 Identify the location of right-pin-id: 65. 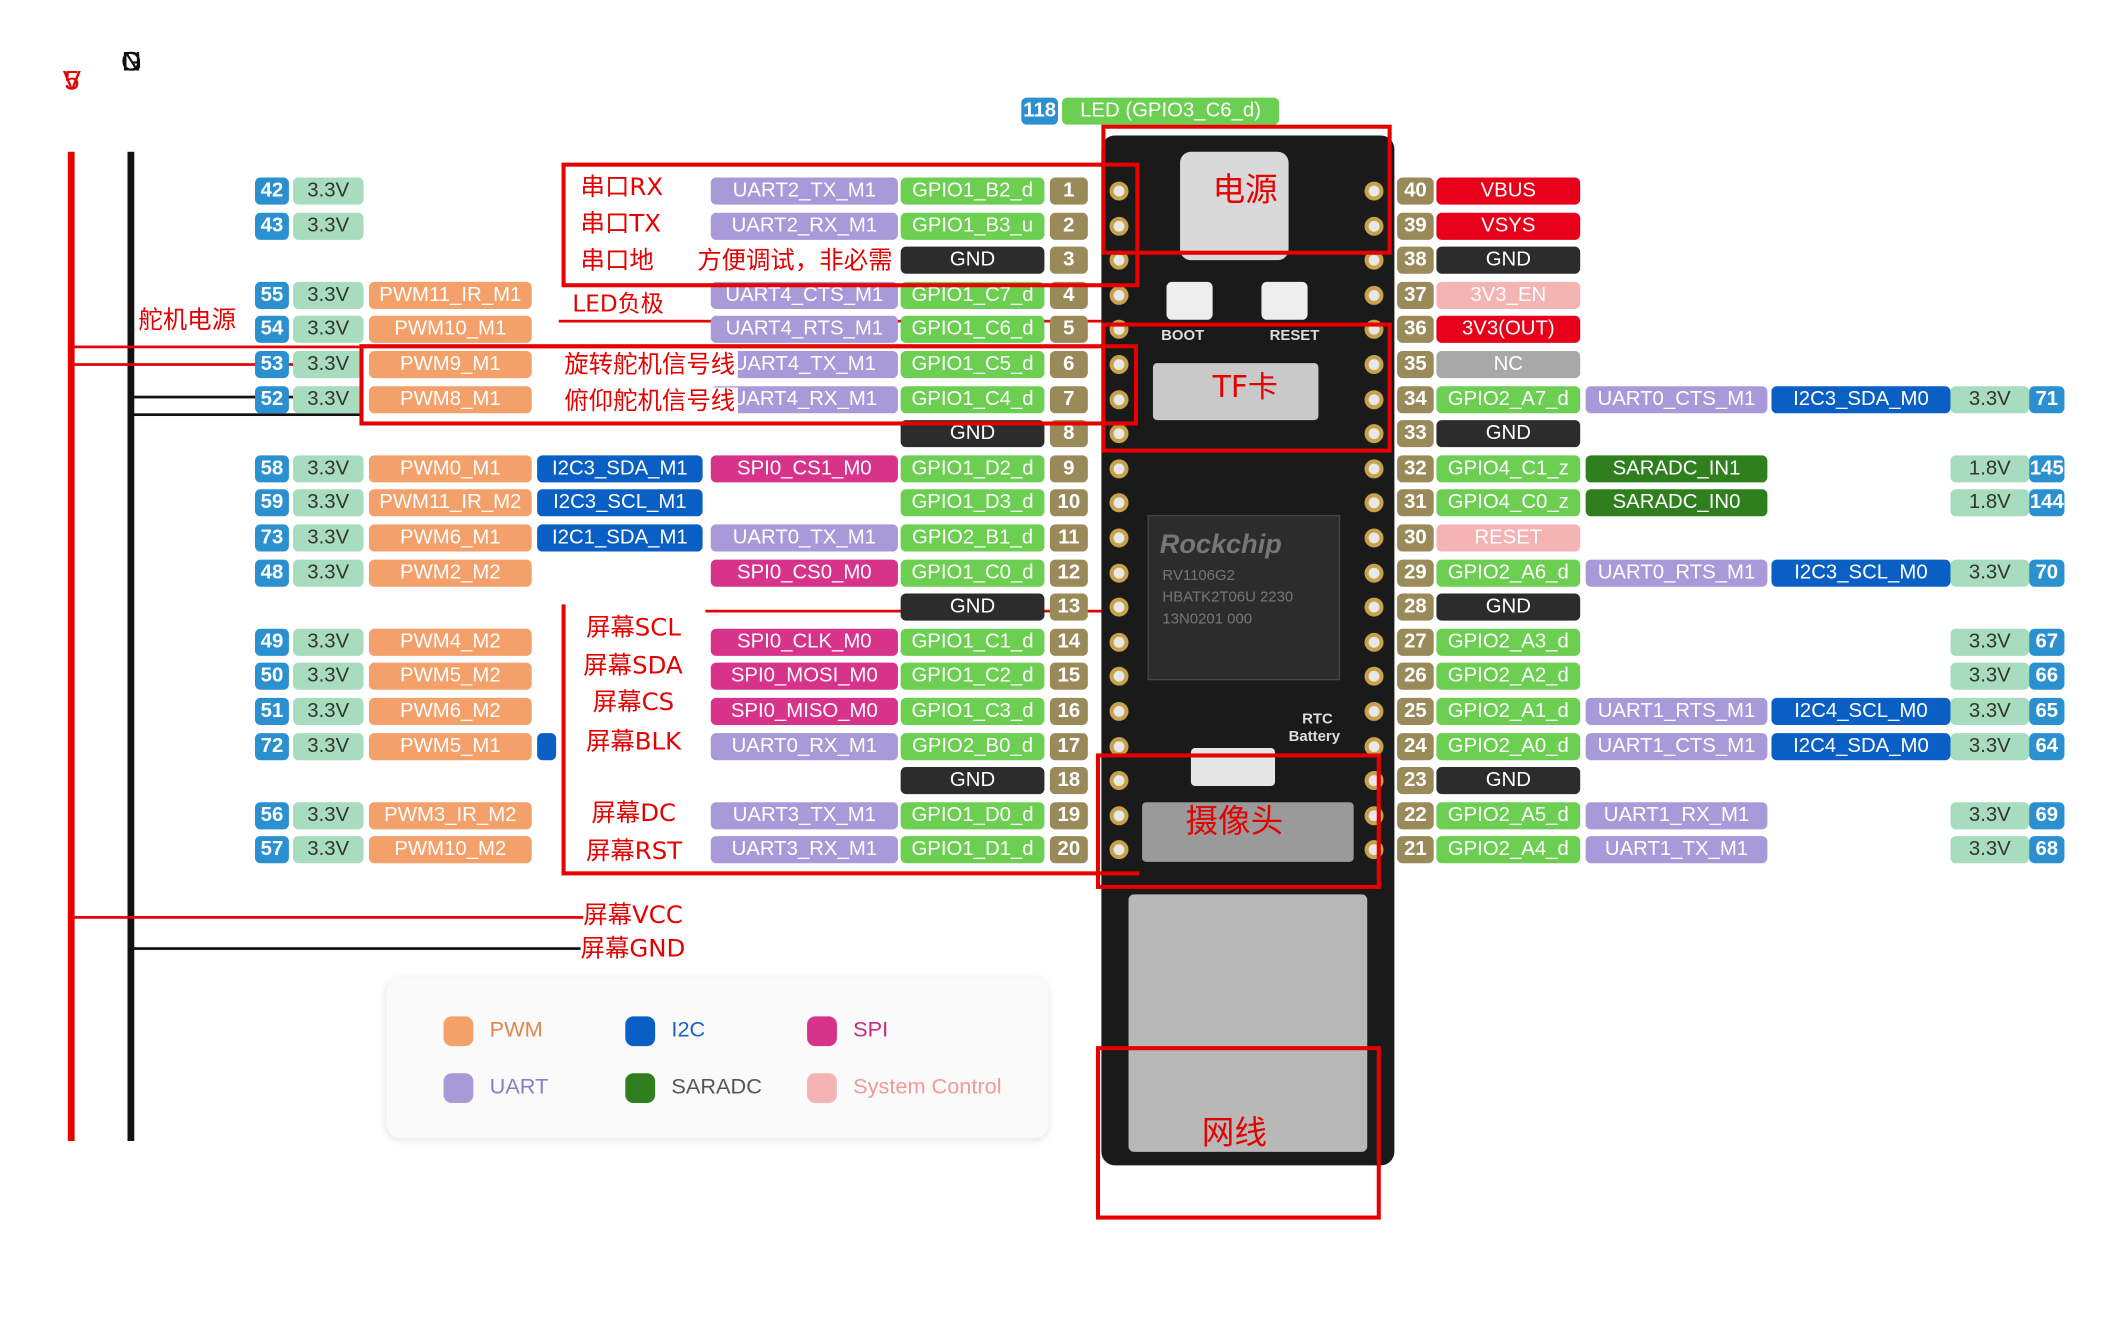
(2047, 711).